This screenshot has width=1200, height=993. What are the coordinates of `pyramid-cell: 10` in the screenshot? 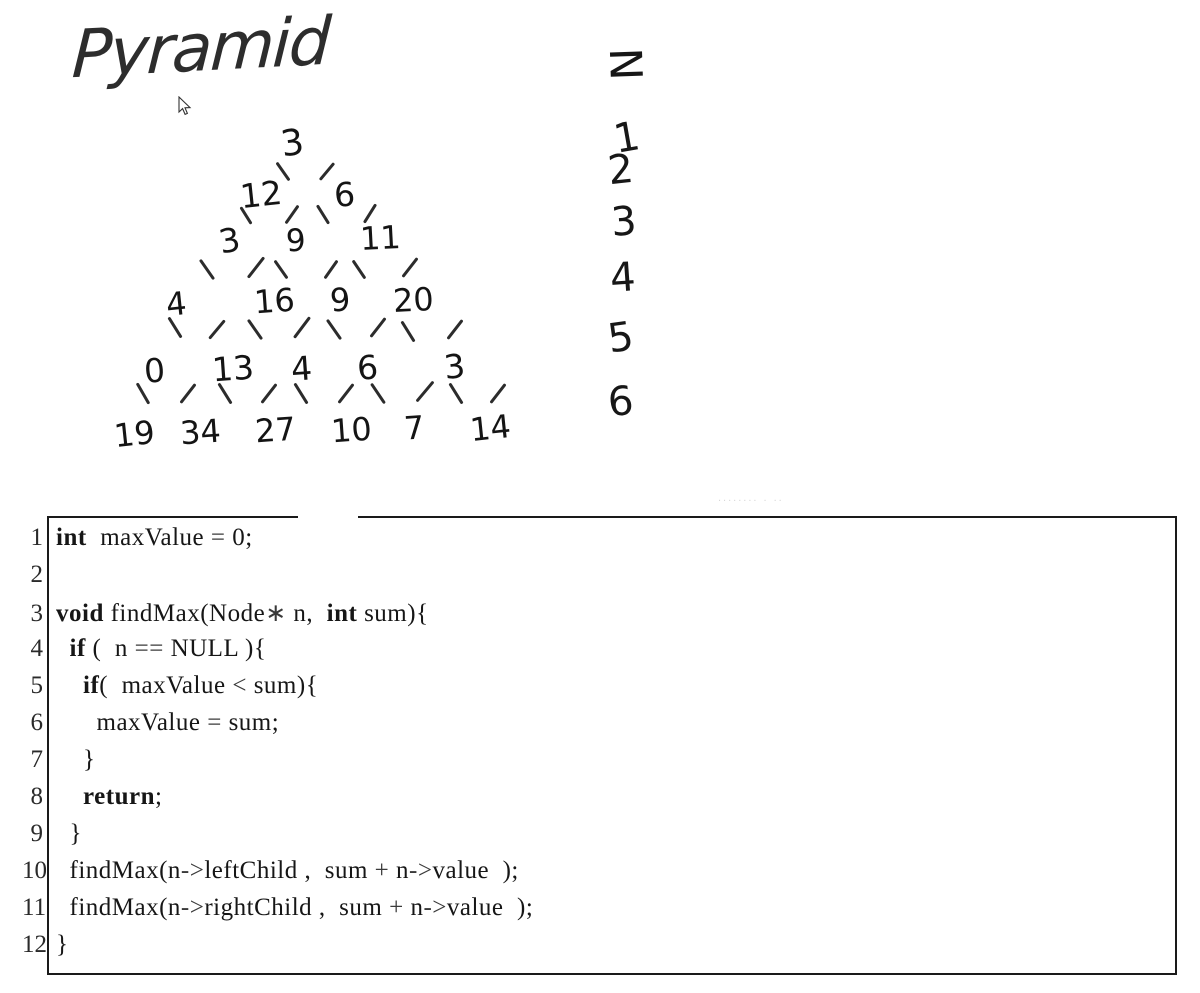 It's located at (351, 430).